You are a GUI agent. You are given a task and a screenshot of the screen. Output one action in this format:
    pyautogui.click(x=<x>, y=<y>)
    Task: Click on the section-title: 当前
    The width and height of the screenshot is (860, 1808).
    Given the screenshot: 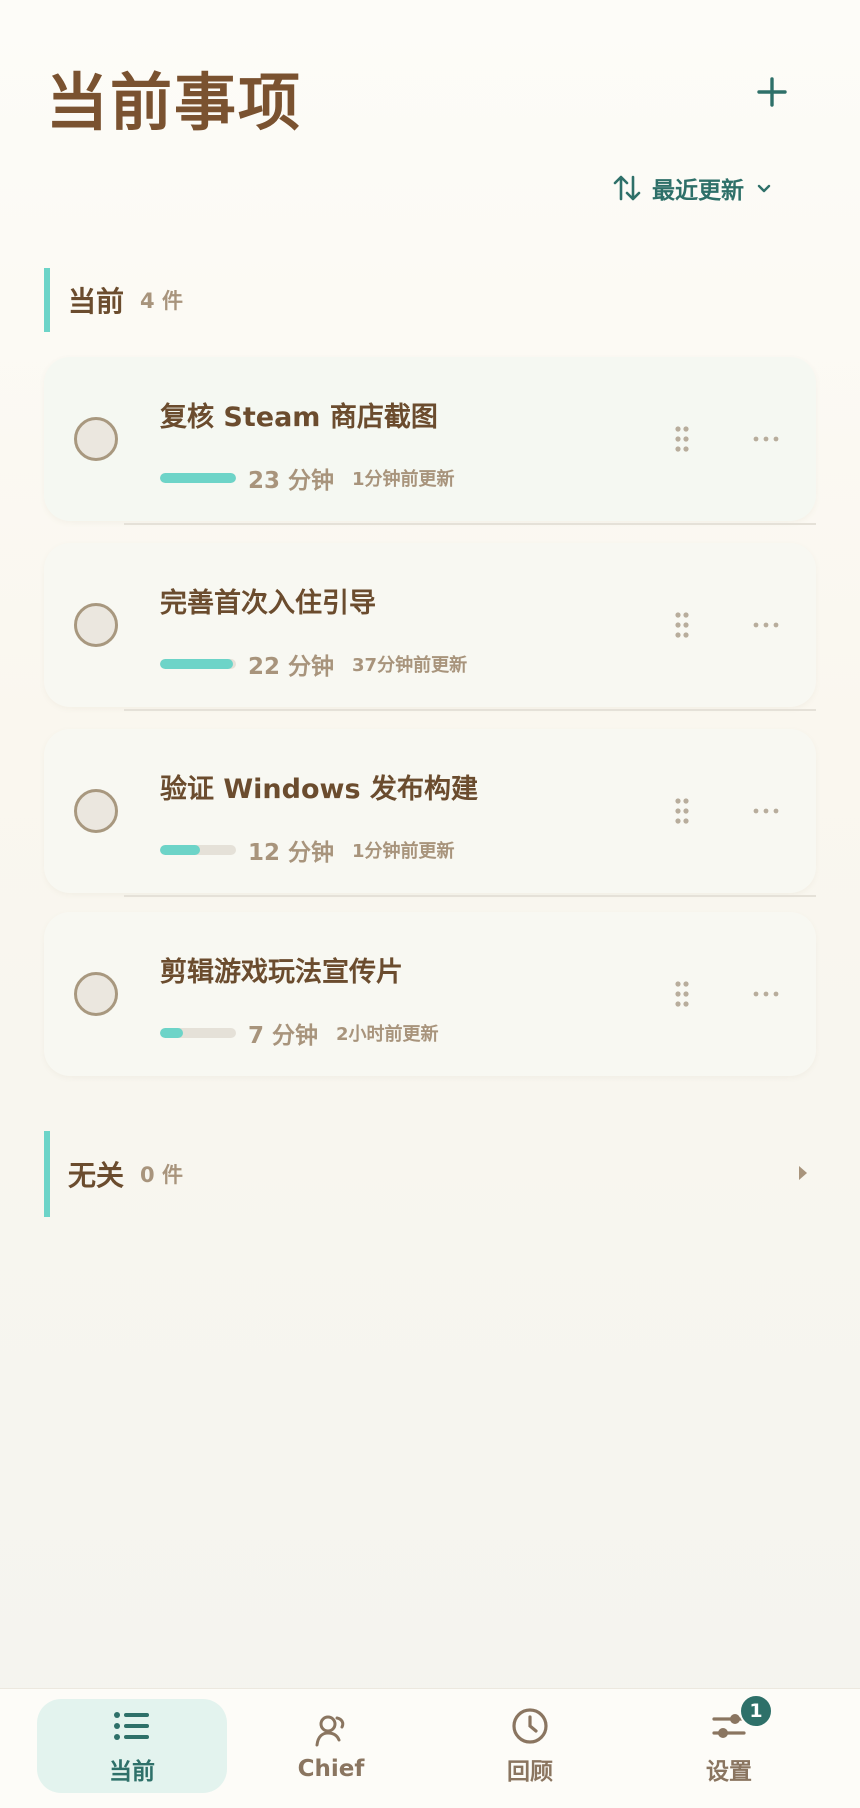 What is the action you would take?
    pyautogui.click(x=96, y=301)
    